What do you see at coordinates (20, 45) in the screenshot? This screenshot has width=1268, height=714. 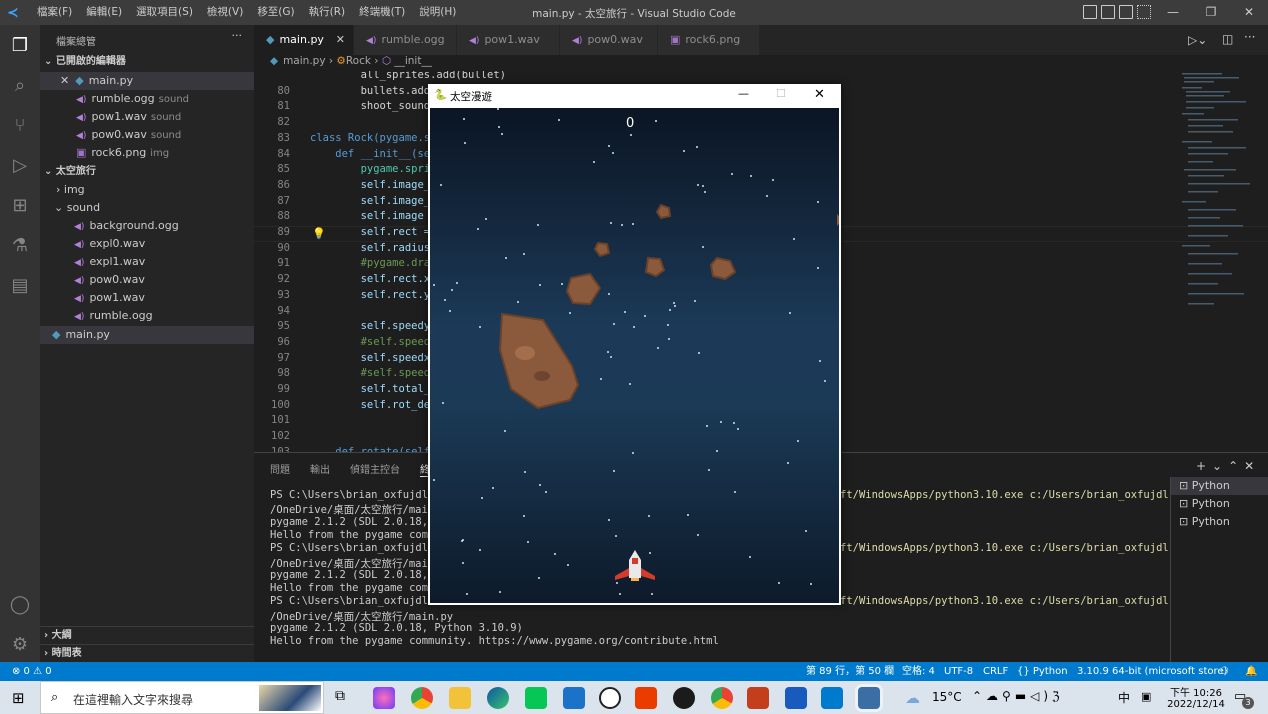 I see `explorer-icon: ❐` at bounding box center [20, 45].